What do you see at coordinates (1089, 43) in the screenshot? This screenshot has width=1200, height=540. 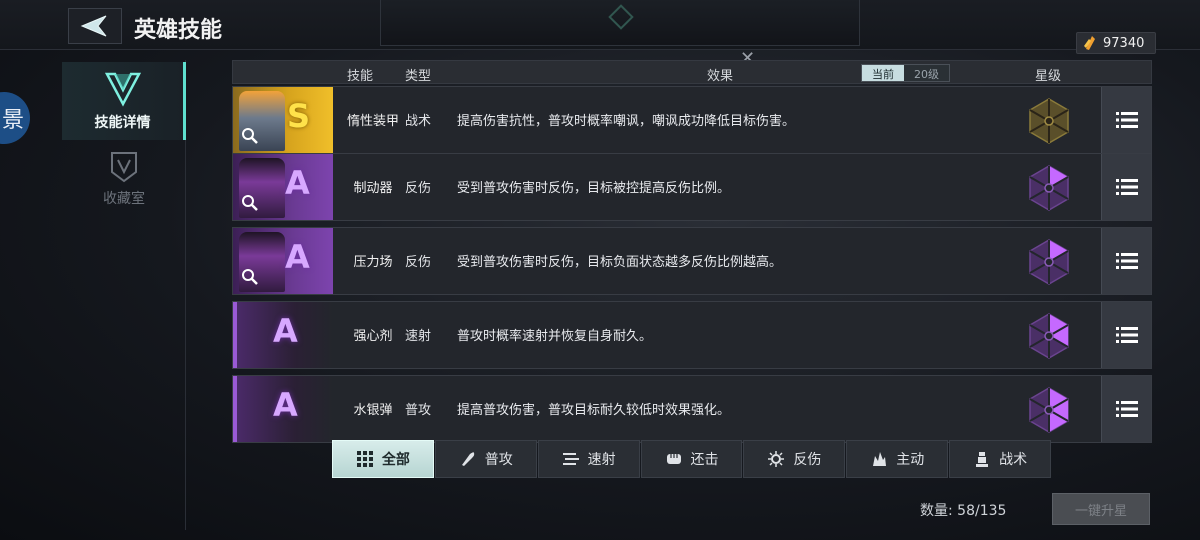 I see `crystal-icon` at bounding box center [1089, 43].